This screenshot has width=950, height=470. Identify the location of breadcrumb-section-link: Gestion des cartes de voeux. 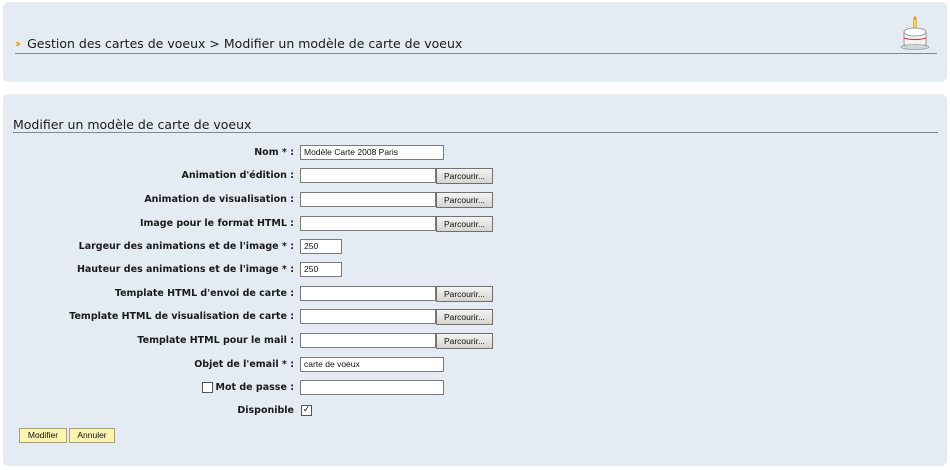
(116, 43).